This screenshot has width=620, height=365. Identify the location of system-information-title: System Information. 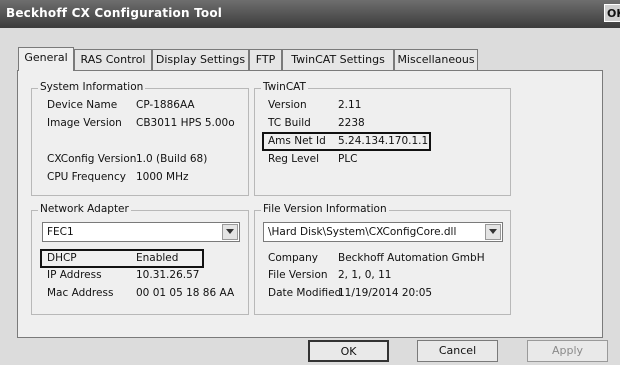
(92, 87).